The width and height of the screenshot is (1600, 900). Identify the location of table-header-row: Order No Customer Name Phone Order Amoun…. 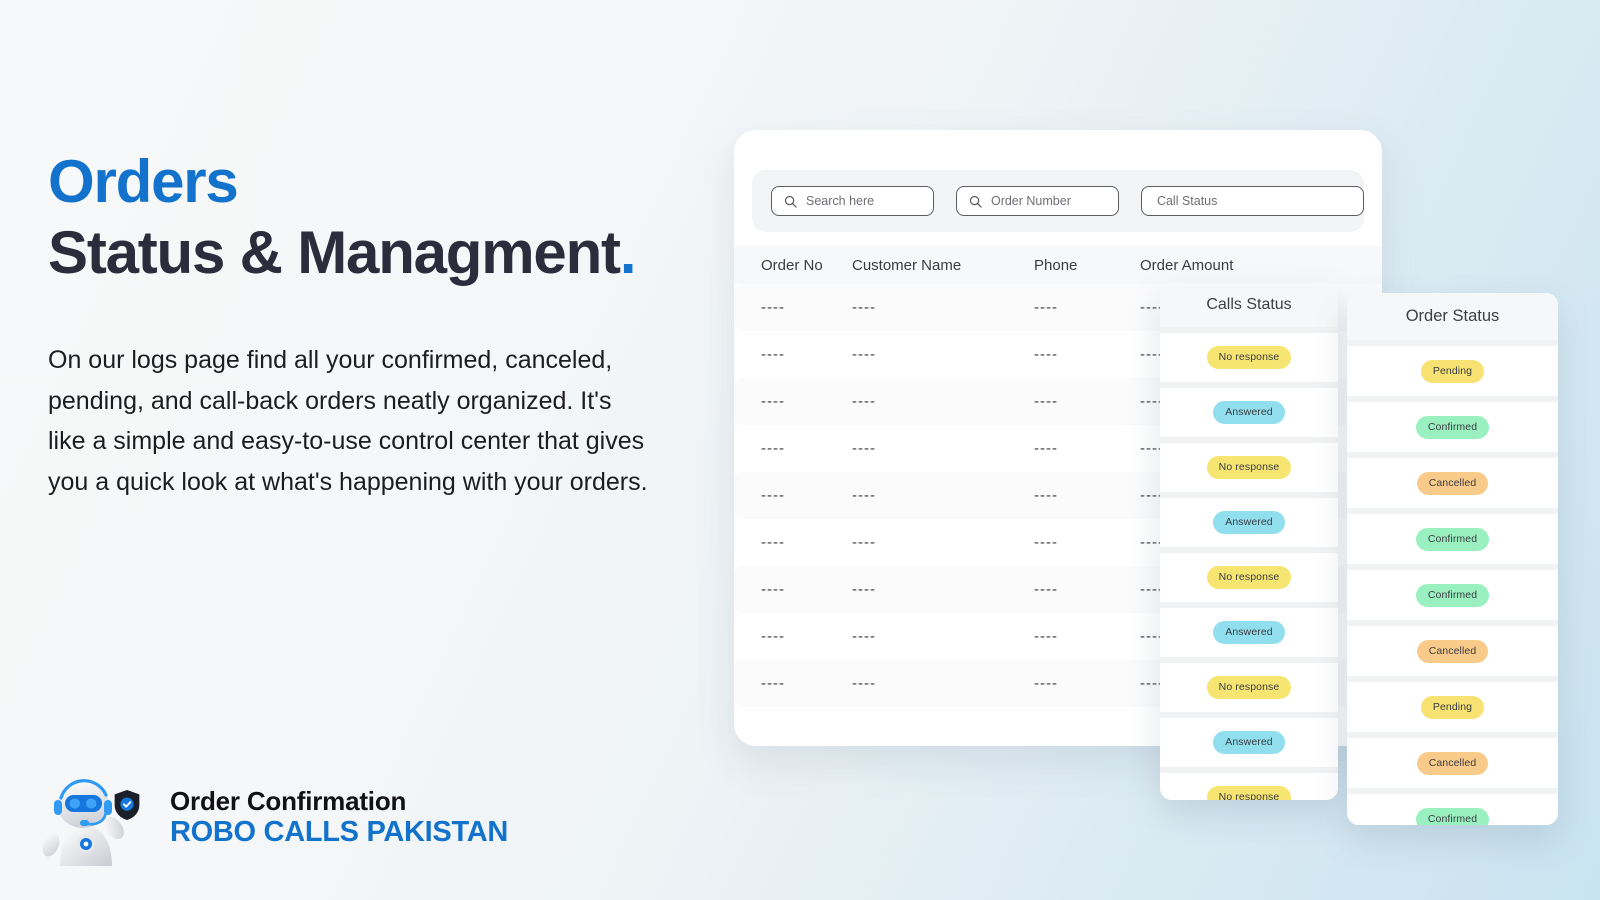
(1058, 265).